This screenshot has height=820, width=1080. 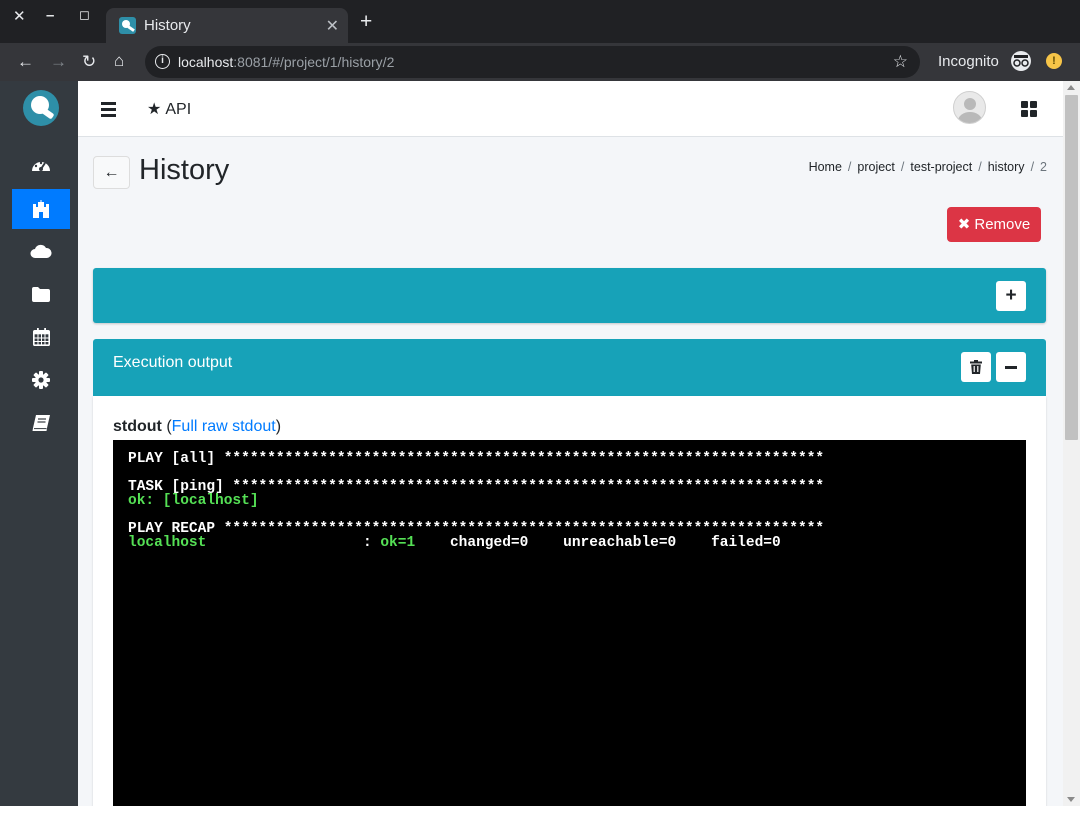 I want to click on tachometer-icon, so click(x=41, y=166).